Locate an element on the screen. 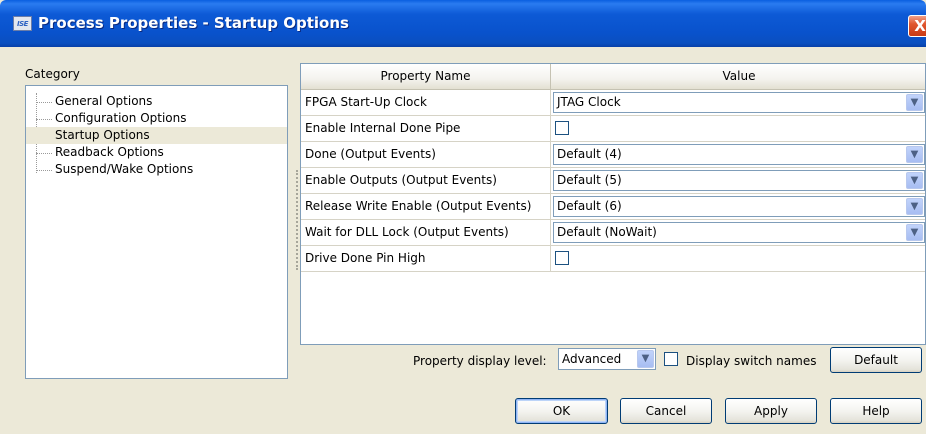 Image resolution: width=926 pixels, height=434 pixels. table-row: FPGA Start-Up Clock JTAG Clock ▼ is located at coordinates (613, 103).